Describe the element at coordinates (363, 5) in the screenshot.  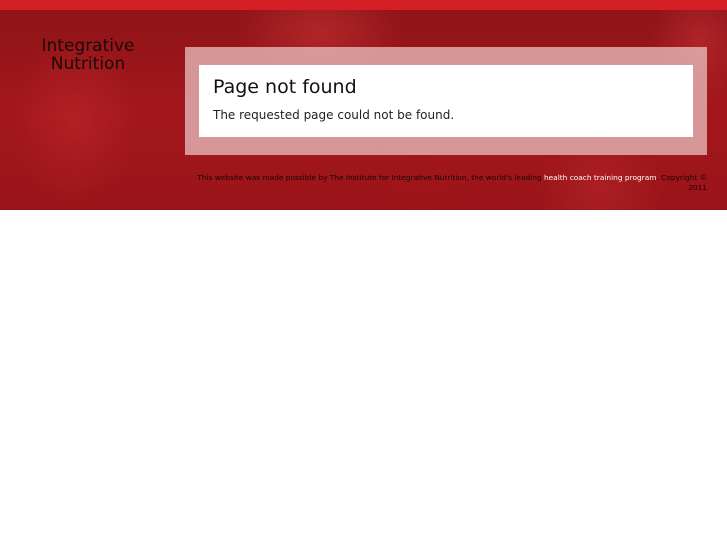
I see `top-strip` at that location.